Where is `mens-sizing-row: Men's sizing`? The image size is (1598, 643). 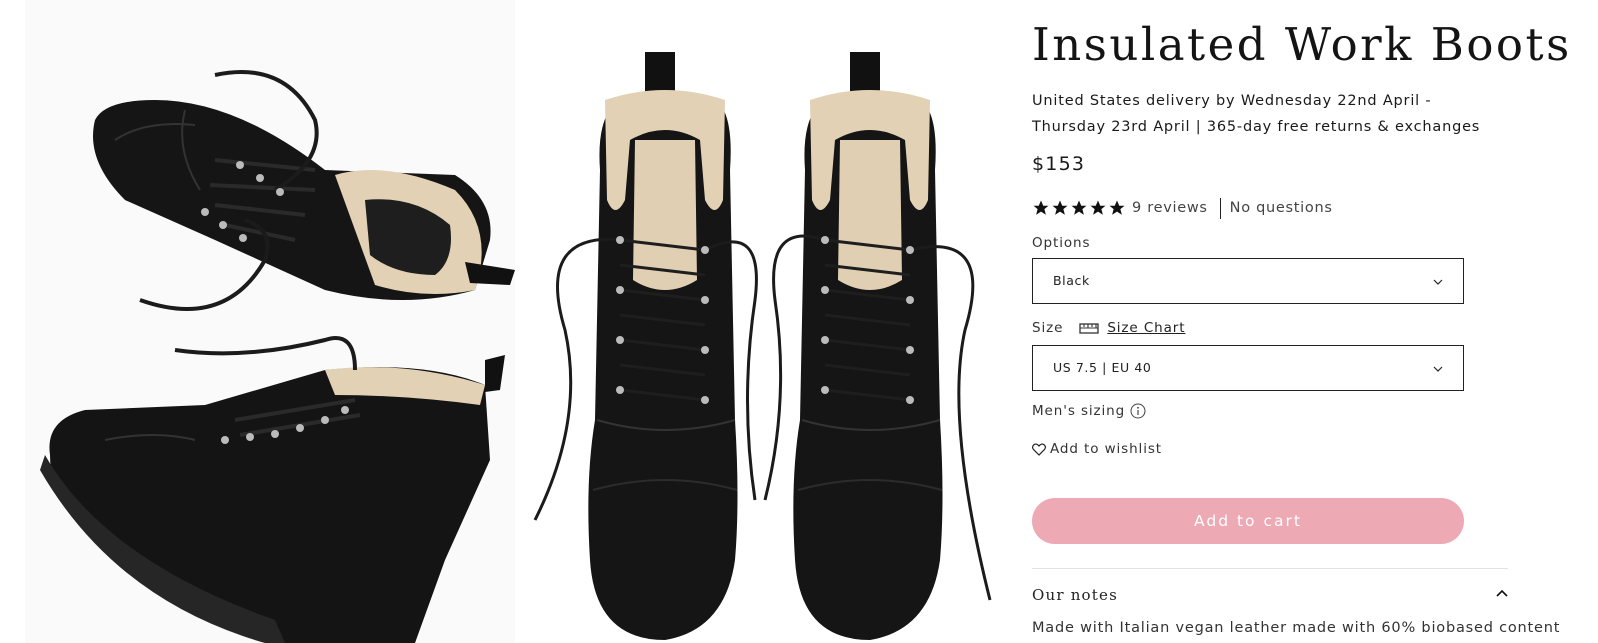
mens-sizing-row: Men's sizing is located at coordinates (1089, 411).